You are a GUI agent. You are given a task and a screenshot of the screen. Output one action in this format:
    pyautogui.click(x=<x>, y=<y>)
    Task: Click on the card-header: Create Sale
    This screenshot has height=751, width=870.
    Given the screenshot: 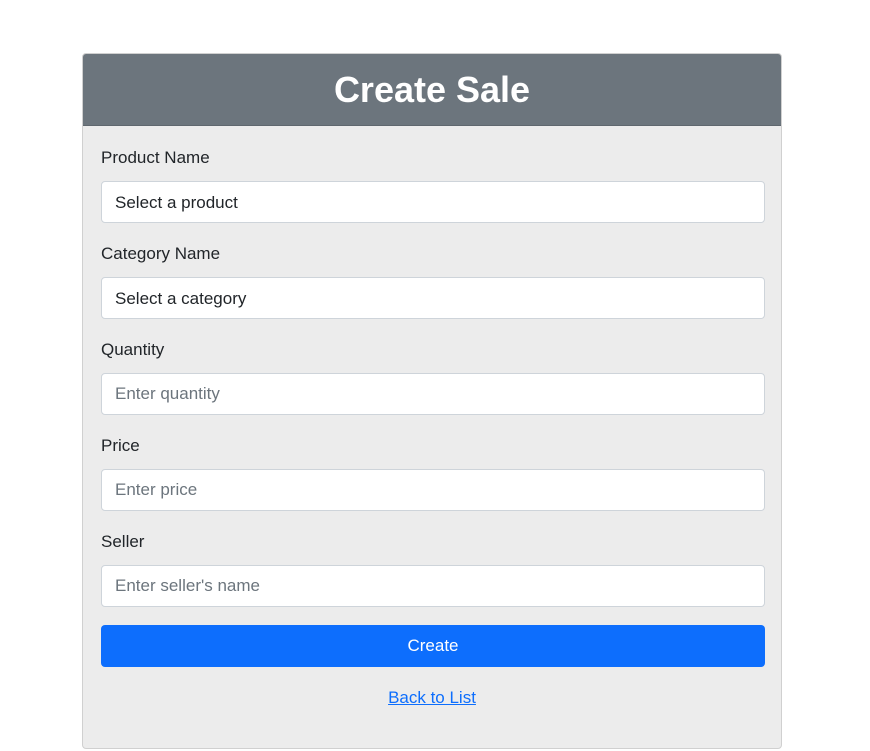 What is the action you would take?
    pyautogui.click(x=432, y=90)
    